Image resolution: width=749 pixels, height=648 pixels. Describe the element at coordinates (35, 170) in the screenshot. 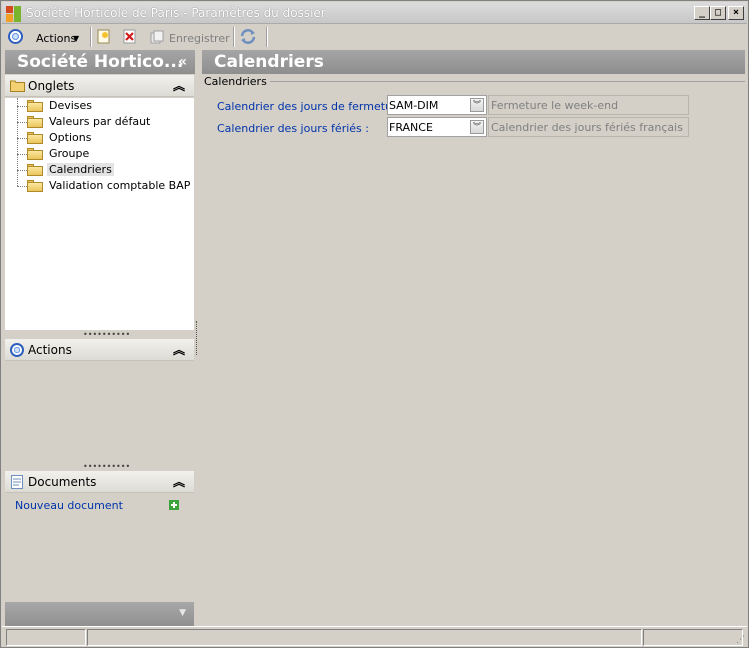

I see `open-folder-icon` at that location.